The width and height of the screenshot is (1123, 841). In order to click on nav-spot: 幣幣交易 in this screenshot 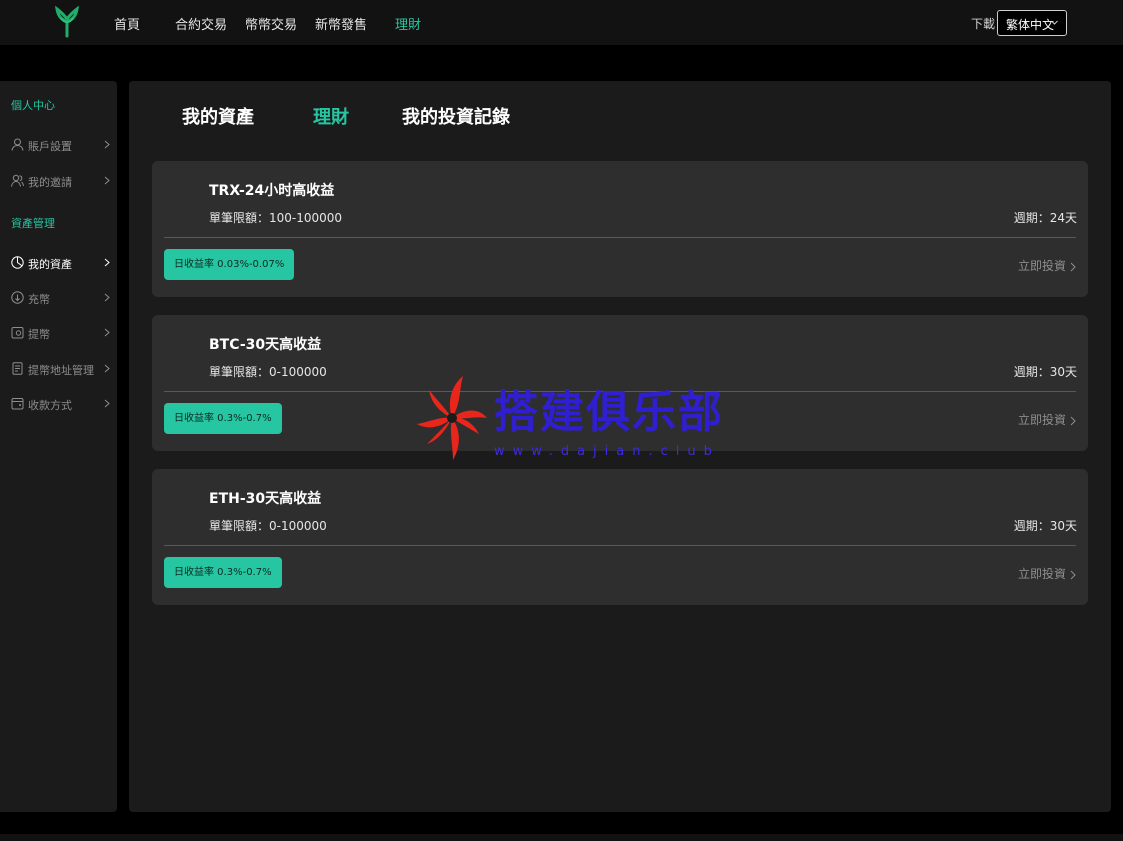, I will do `click(271, 23)`.